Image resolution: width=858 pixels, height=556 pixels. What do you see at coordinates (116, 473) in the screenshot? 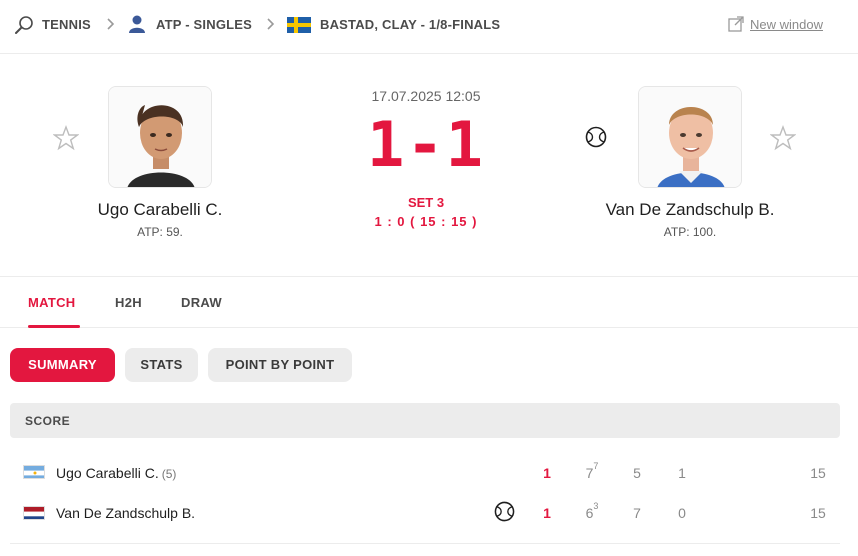
I see `score-row-home-name: Ugo Carabelli C. (5)` at bounding box center [116, 473].